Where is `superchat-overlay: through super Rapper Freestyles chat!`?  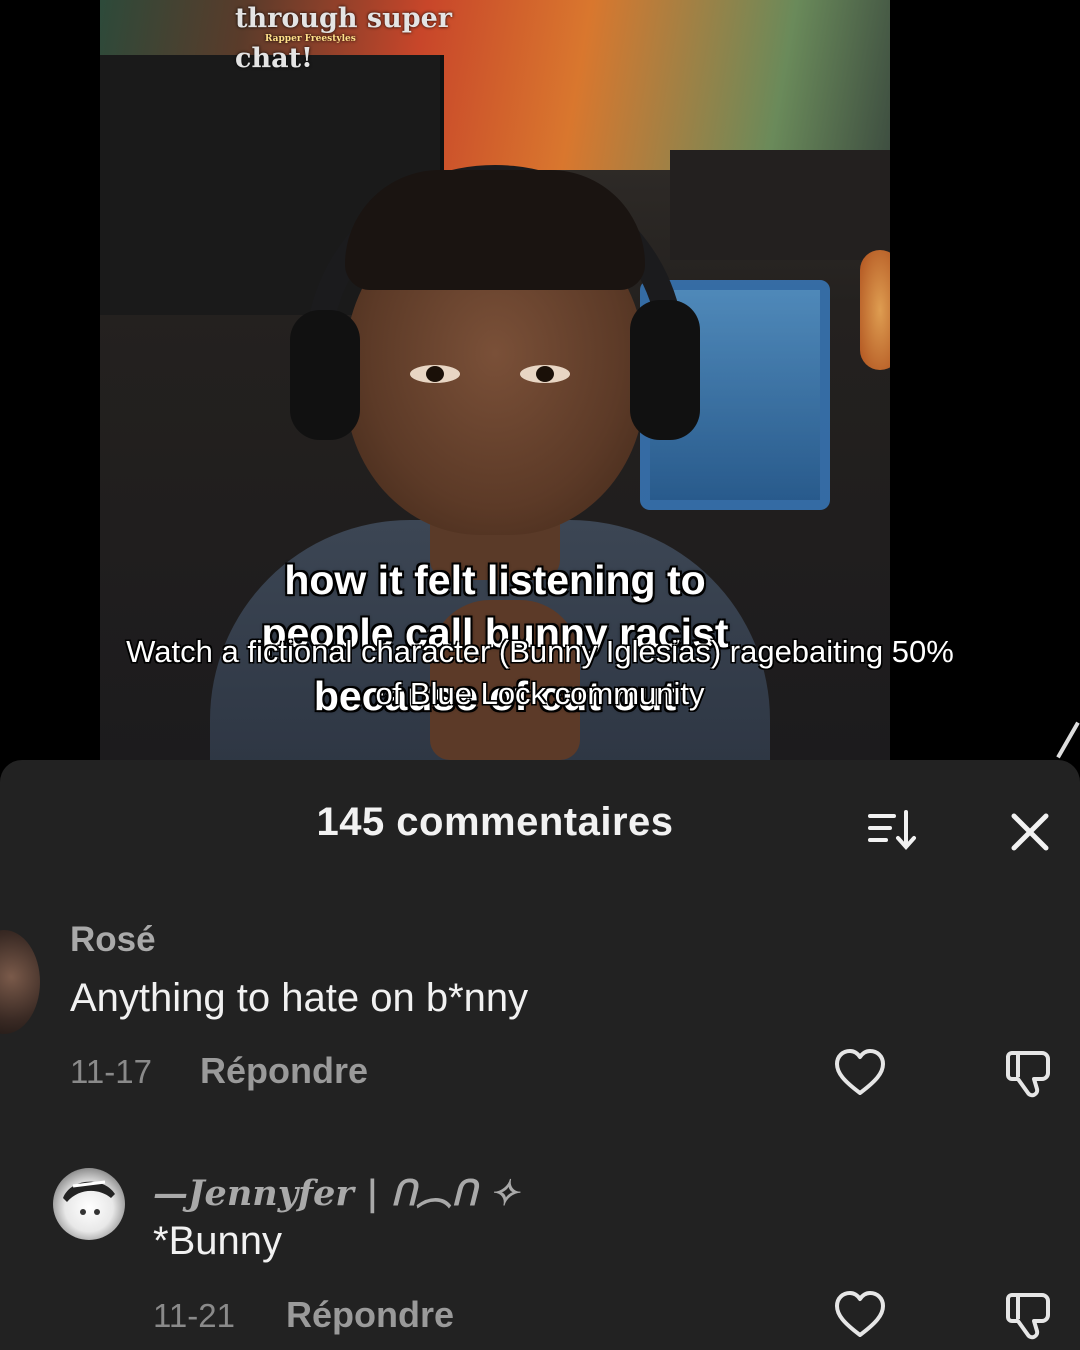 superchat-overlay: through super Rapper Freestyles chat! is located at coordinates (343, 39).